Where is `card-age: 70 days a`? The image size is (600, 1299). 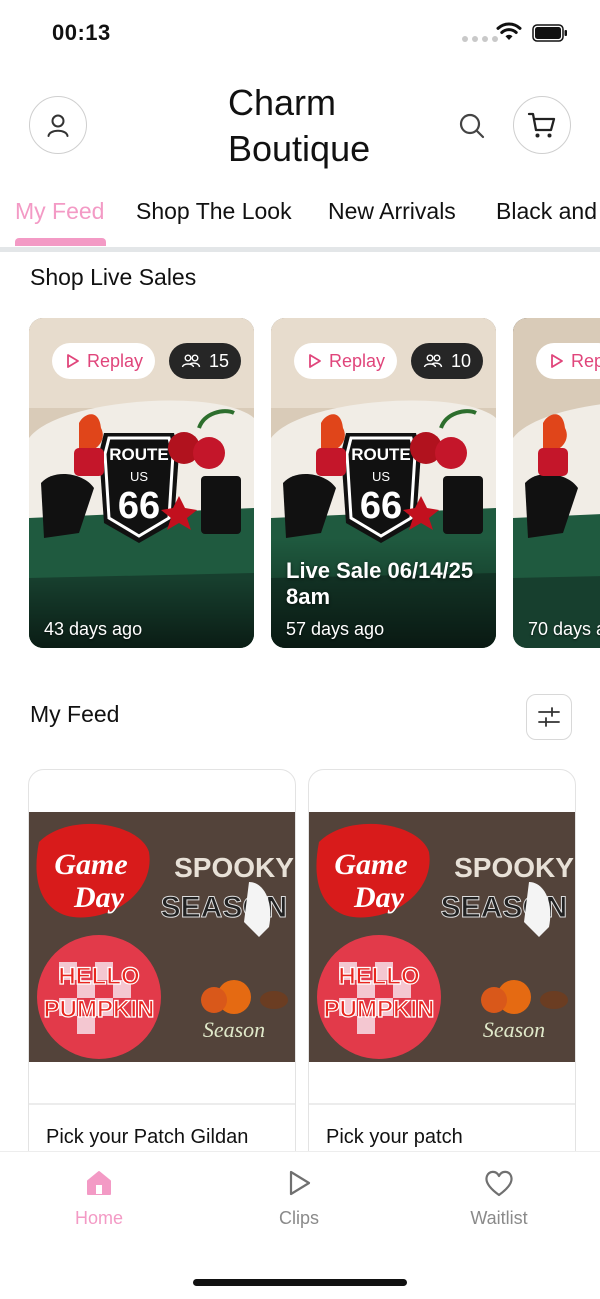 card-age: 70 days a is located at coordinates (564, 629).